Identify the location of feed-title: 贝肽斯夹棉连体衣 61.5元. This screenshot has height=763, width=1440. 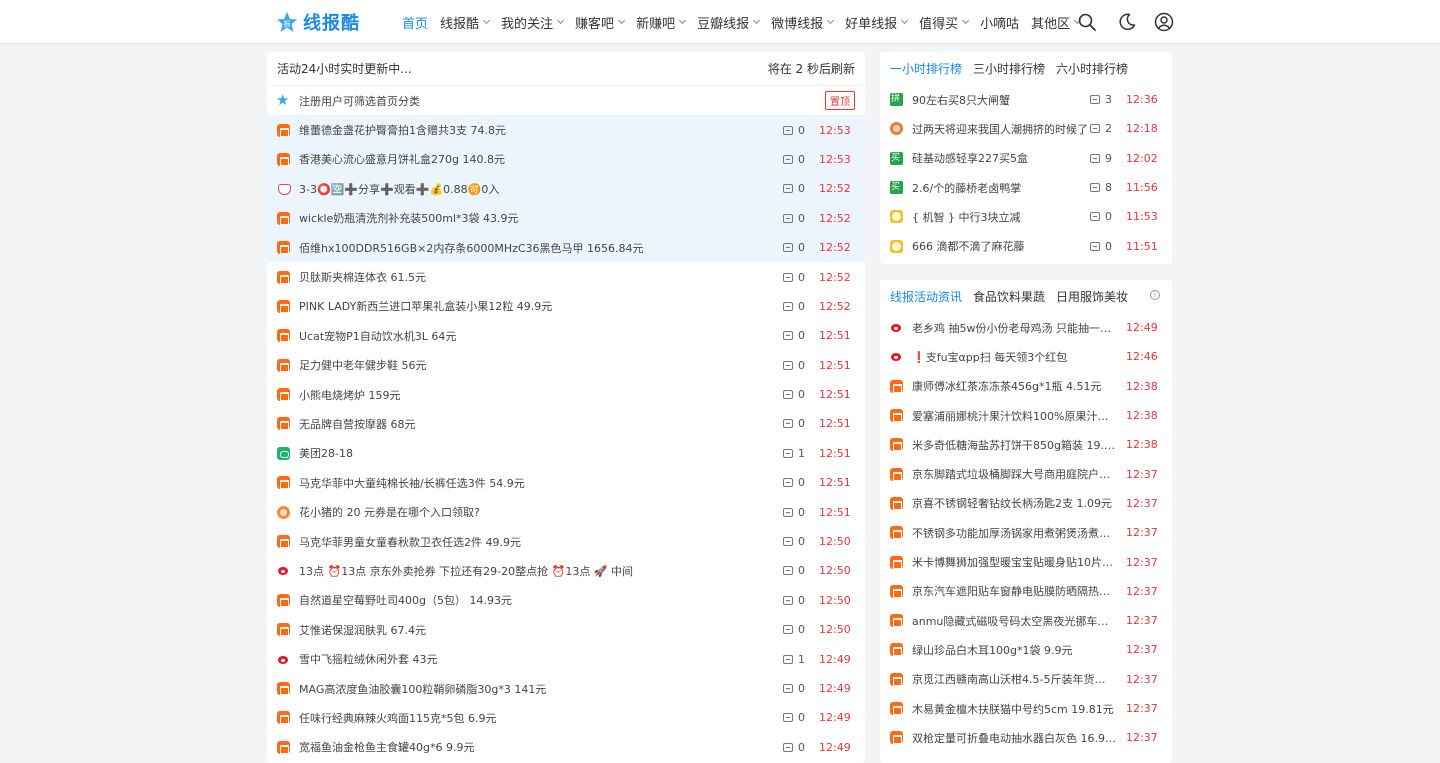
(537, 277).